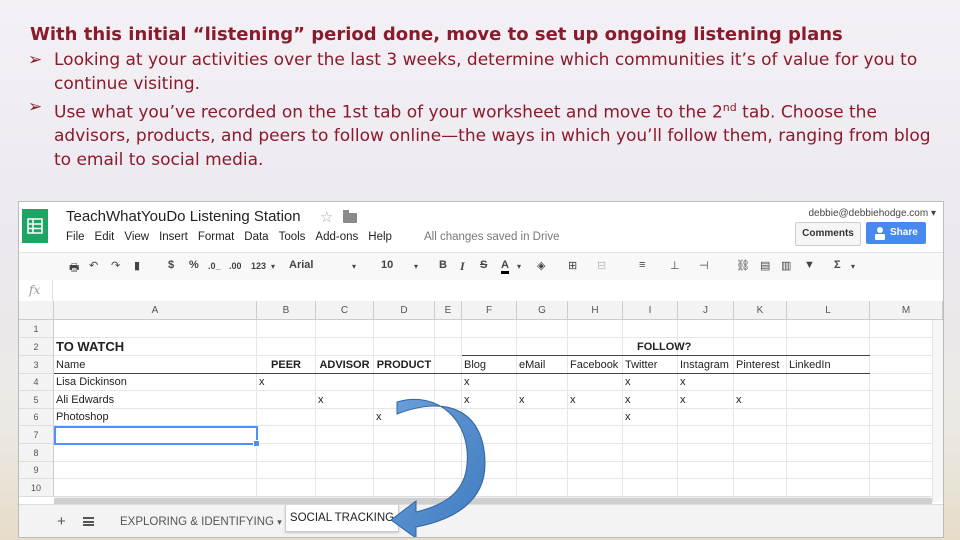 This screenshot has width=960, height=540. I want to click on name-cell: Photoshop, so click(155, 417).